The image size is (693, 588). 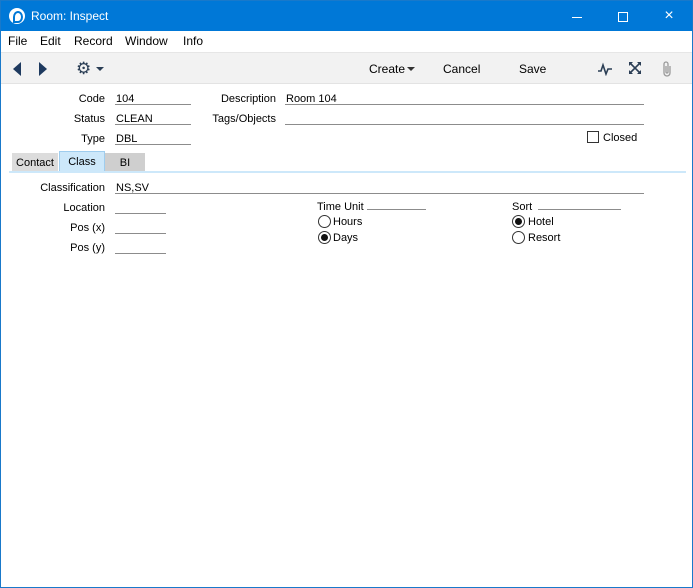 I want to click on app-logo-icon, so click(x=17, y=16).